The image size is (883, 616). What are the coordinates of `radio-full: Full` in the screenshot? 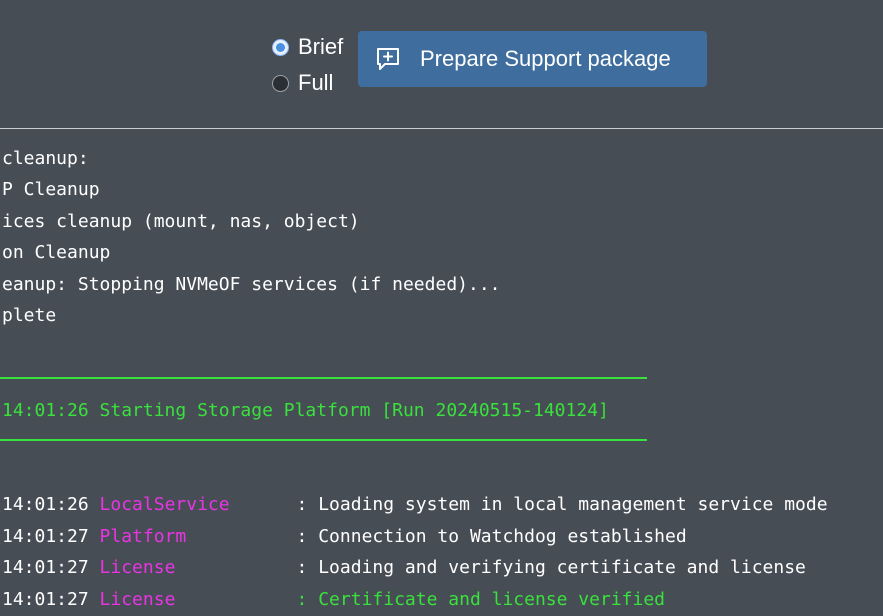 It's located at (307, 83).